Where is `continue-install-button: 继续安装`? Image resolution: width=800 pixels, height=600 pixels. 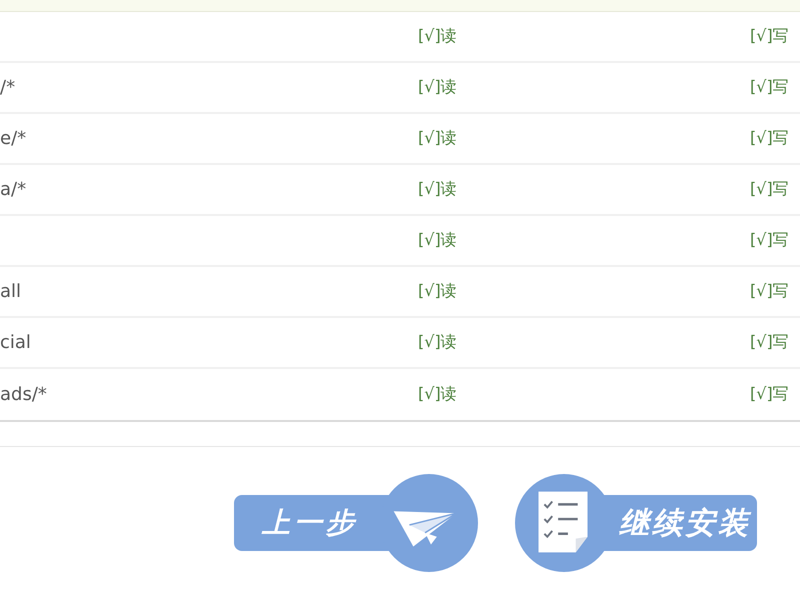
continue-install-button: 继续安装 is located at coordinates (636, 523).